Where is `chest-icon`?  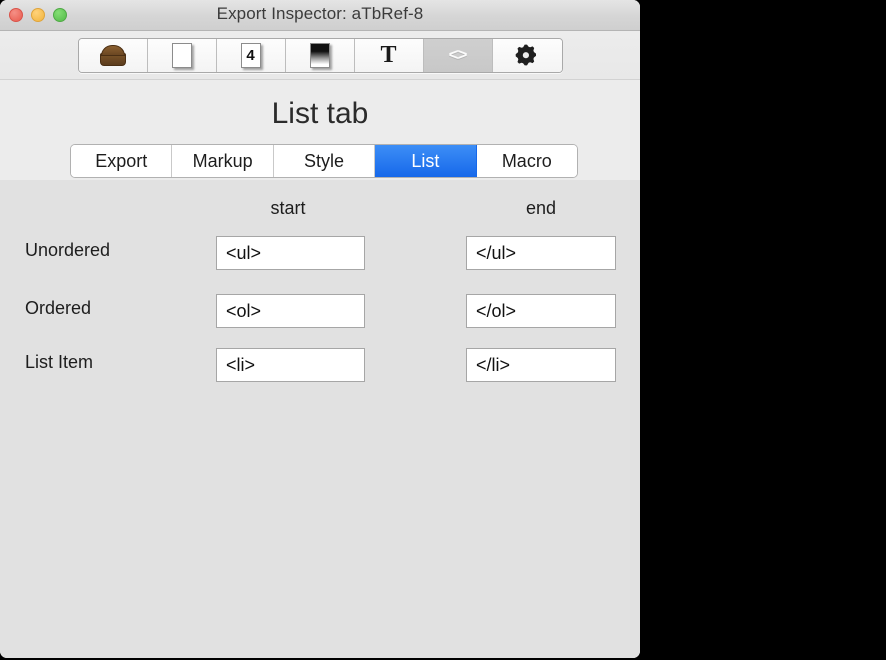 chest-icon is located at coordinates (112, 55).